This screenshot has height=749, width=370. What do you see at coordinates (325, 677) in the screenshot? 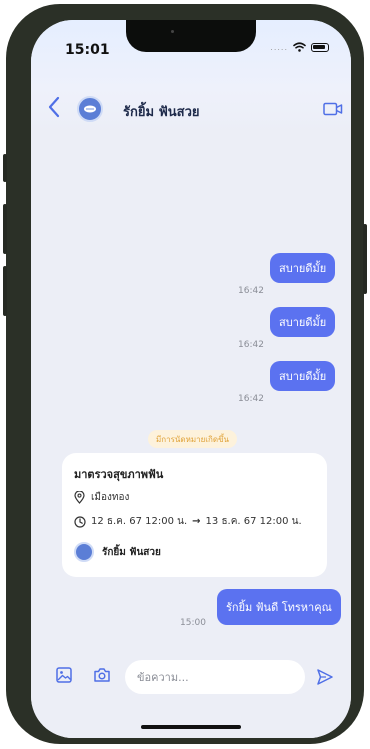
I see `send-icon` at bounding box center [325, 677].